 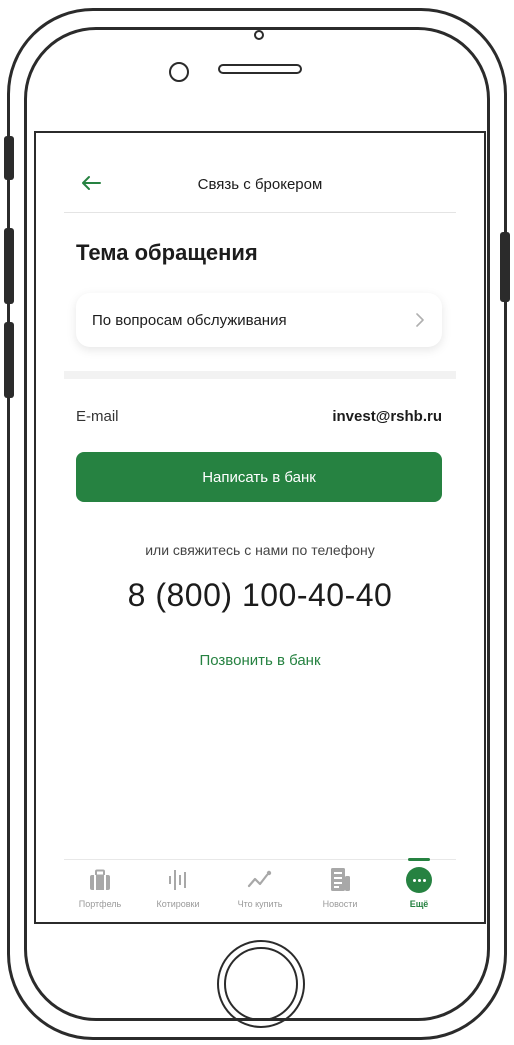 What do you see at coordinates (178, 880) in the screenshot?
I see `quotes-bars-icon` at bounding box center [178, 880].